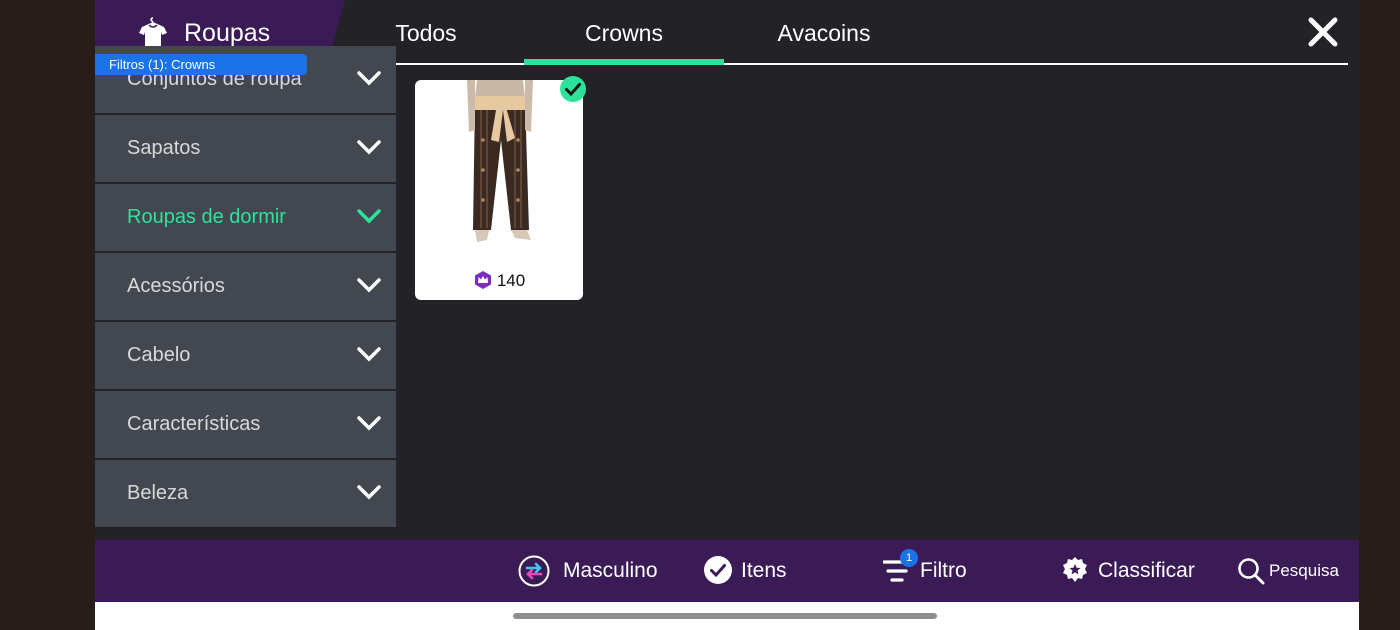  I want to click on category-label: Roupas de dormir, so click(206, 217).